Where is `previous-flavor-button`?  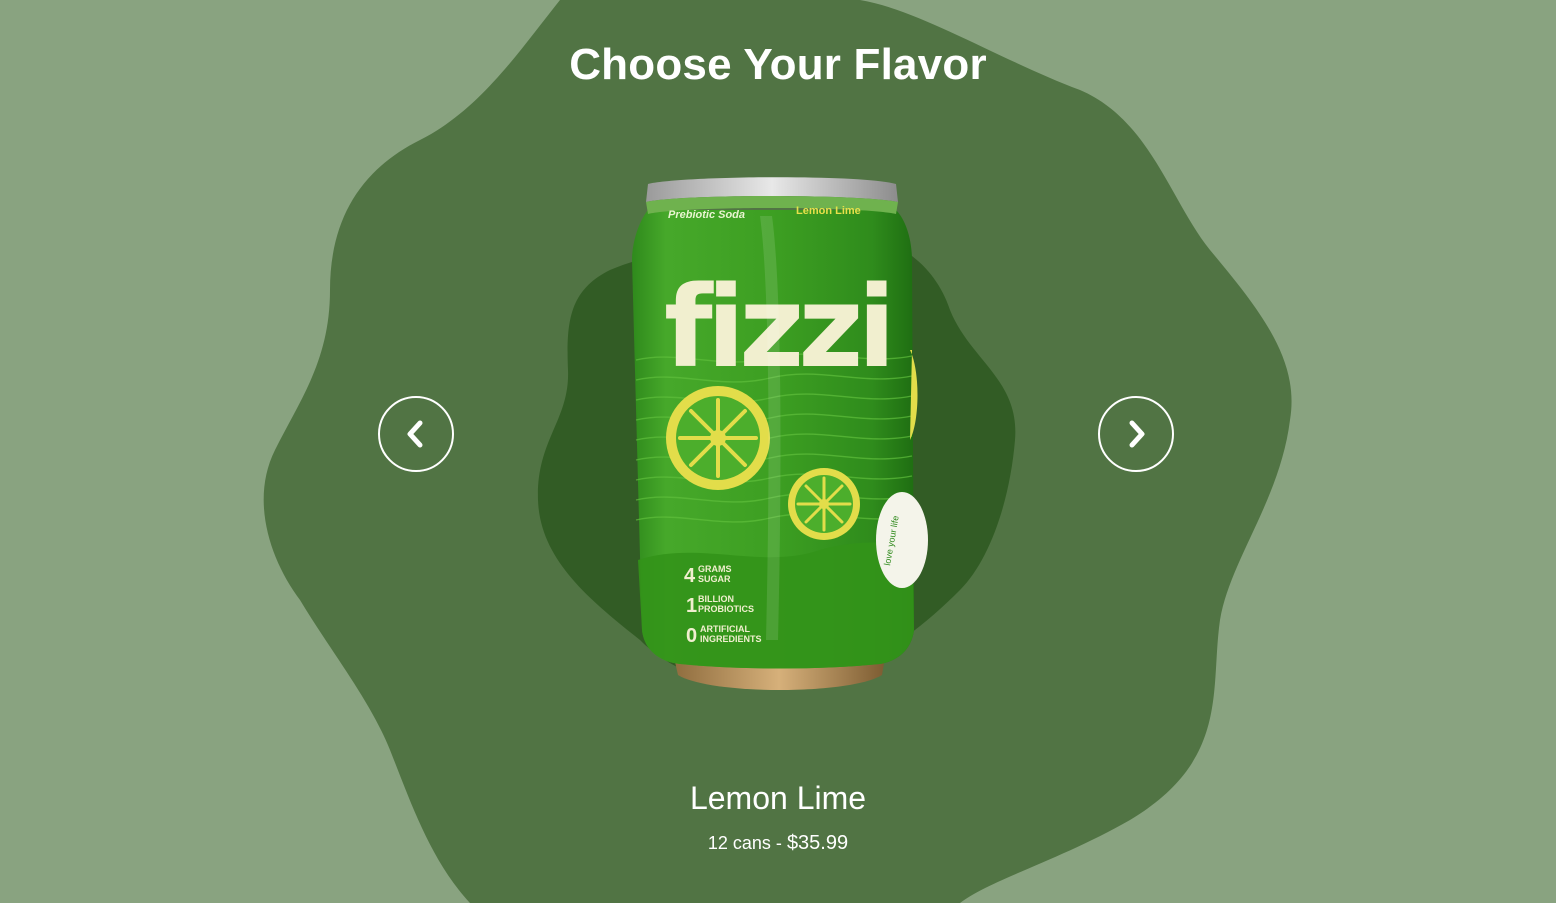 previous-flavor-button is located at coordinates (416, 434).